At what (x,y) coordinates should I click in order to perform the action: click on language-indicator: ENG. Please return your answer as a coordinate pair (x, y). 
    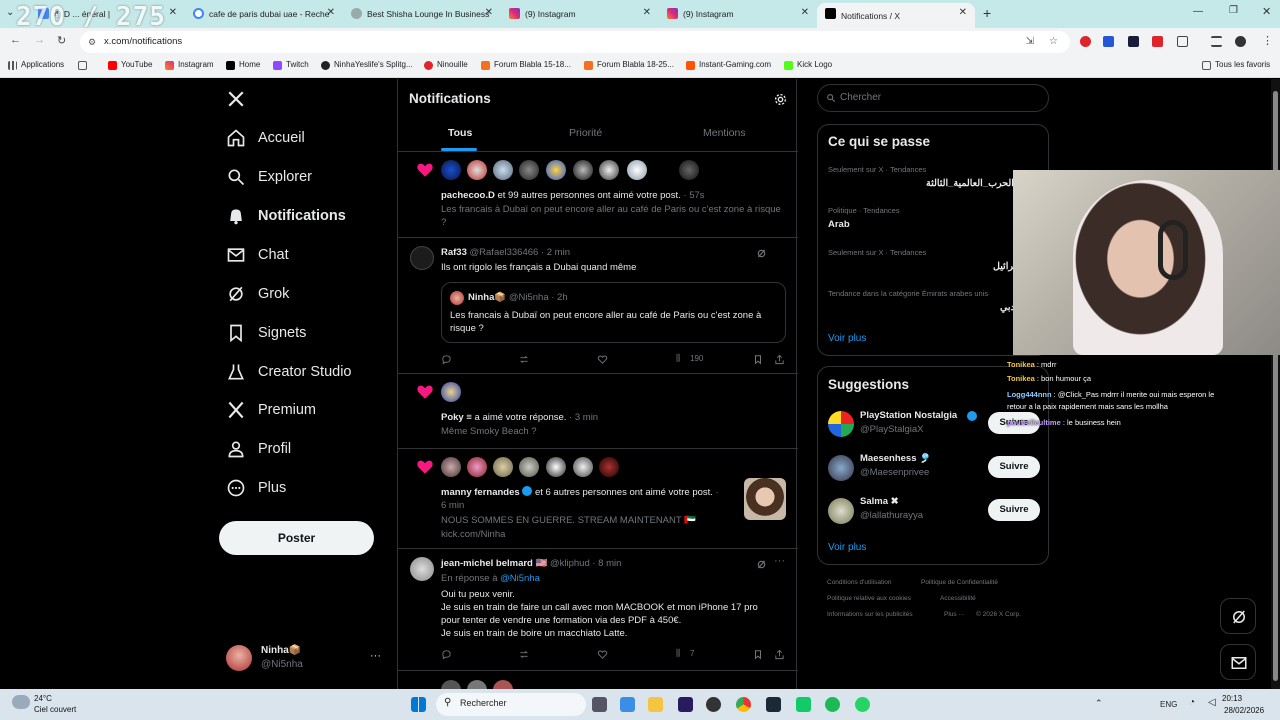
    Looking at the image, I should click on (1168, 704).